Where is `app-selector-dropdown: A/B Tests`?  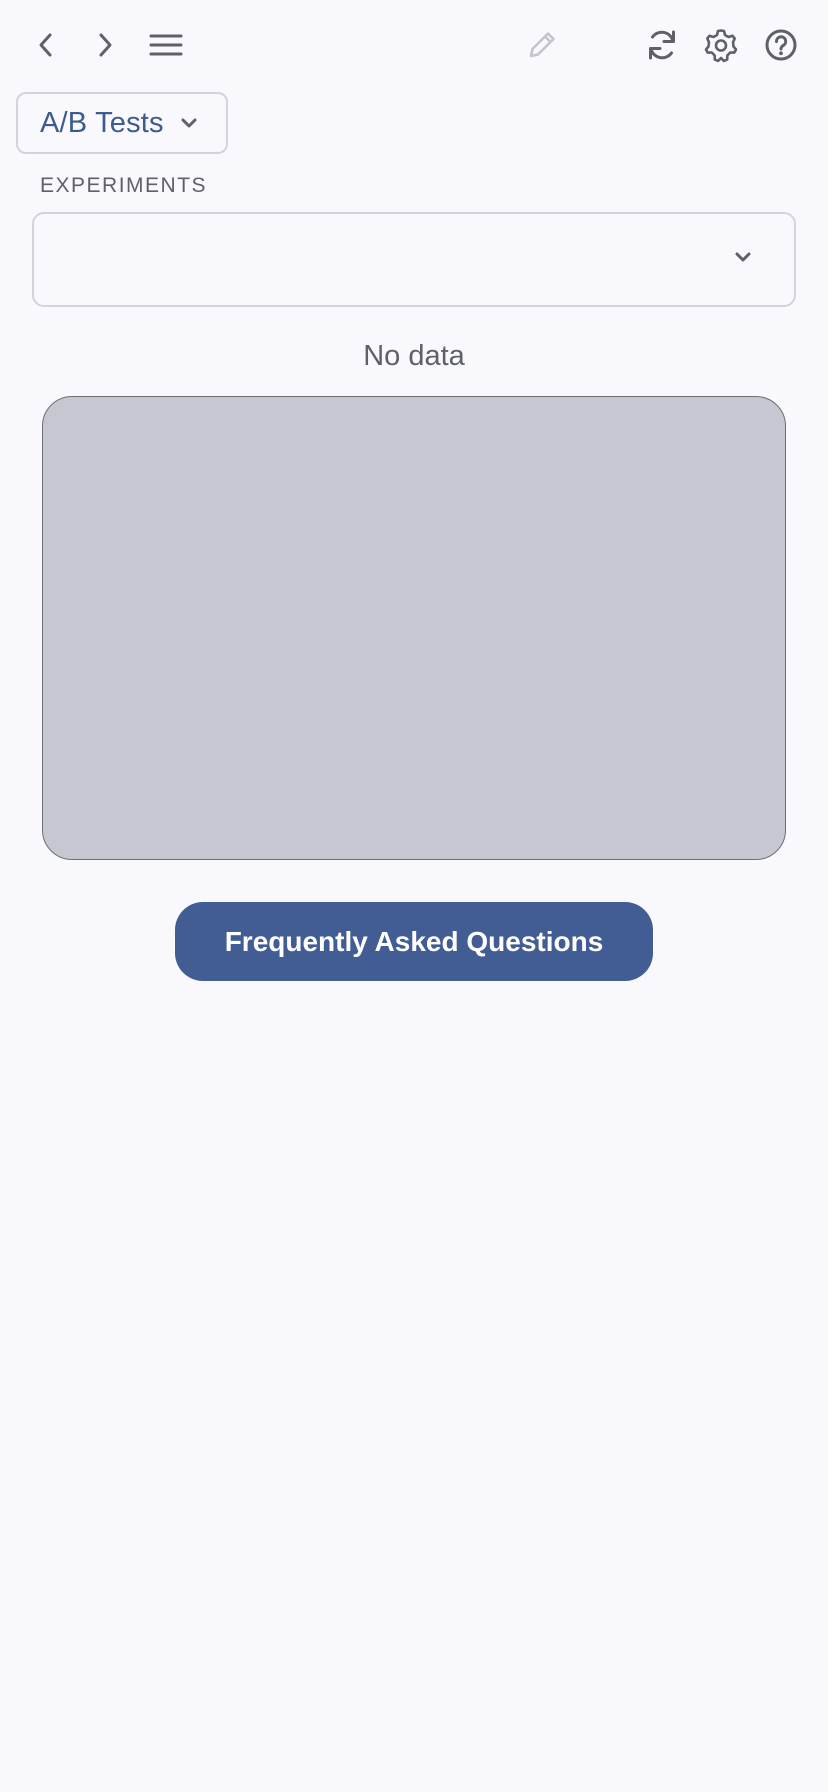
app-selector-dropdown: A/B Tests is located at coordinates (122, 123).